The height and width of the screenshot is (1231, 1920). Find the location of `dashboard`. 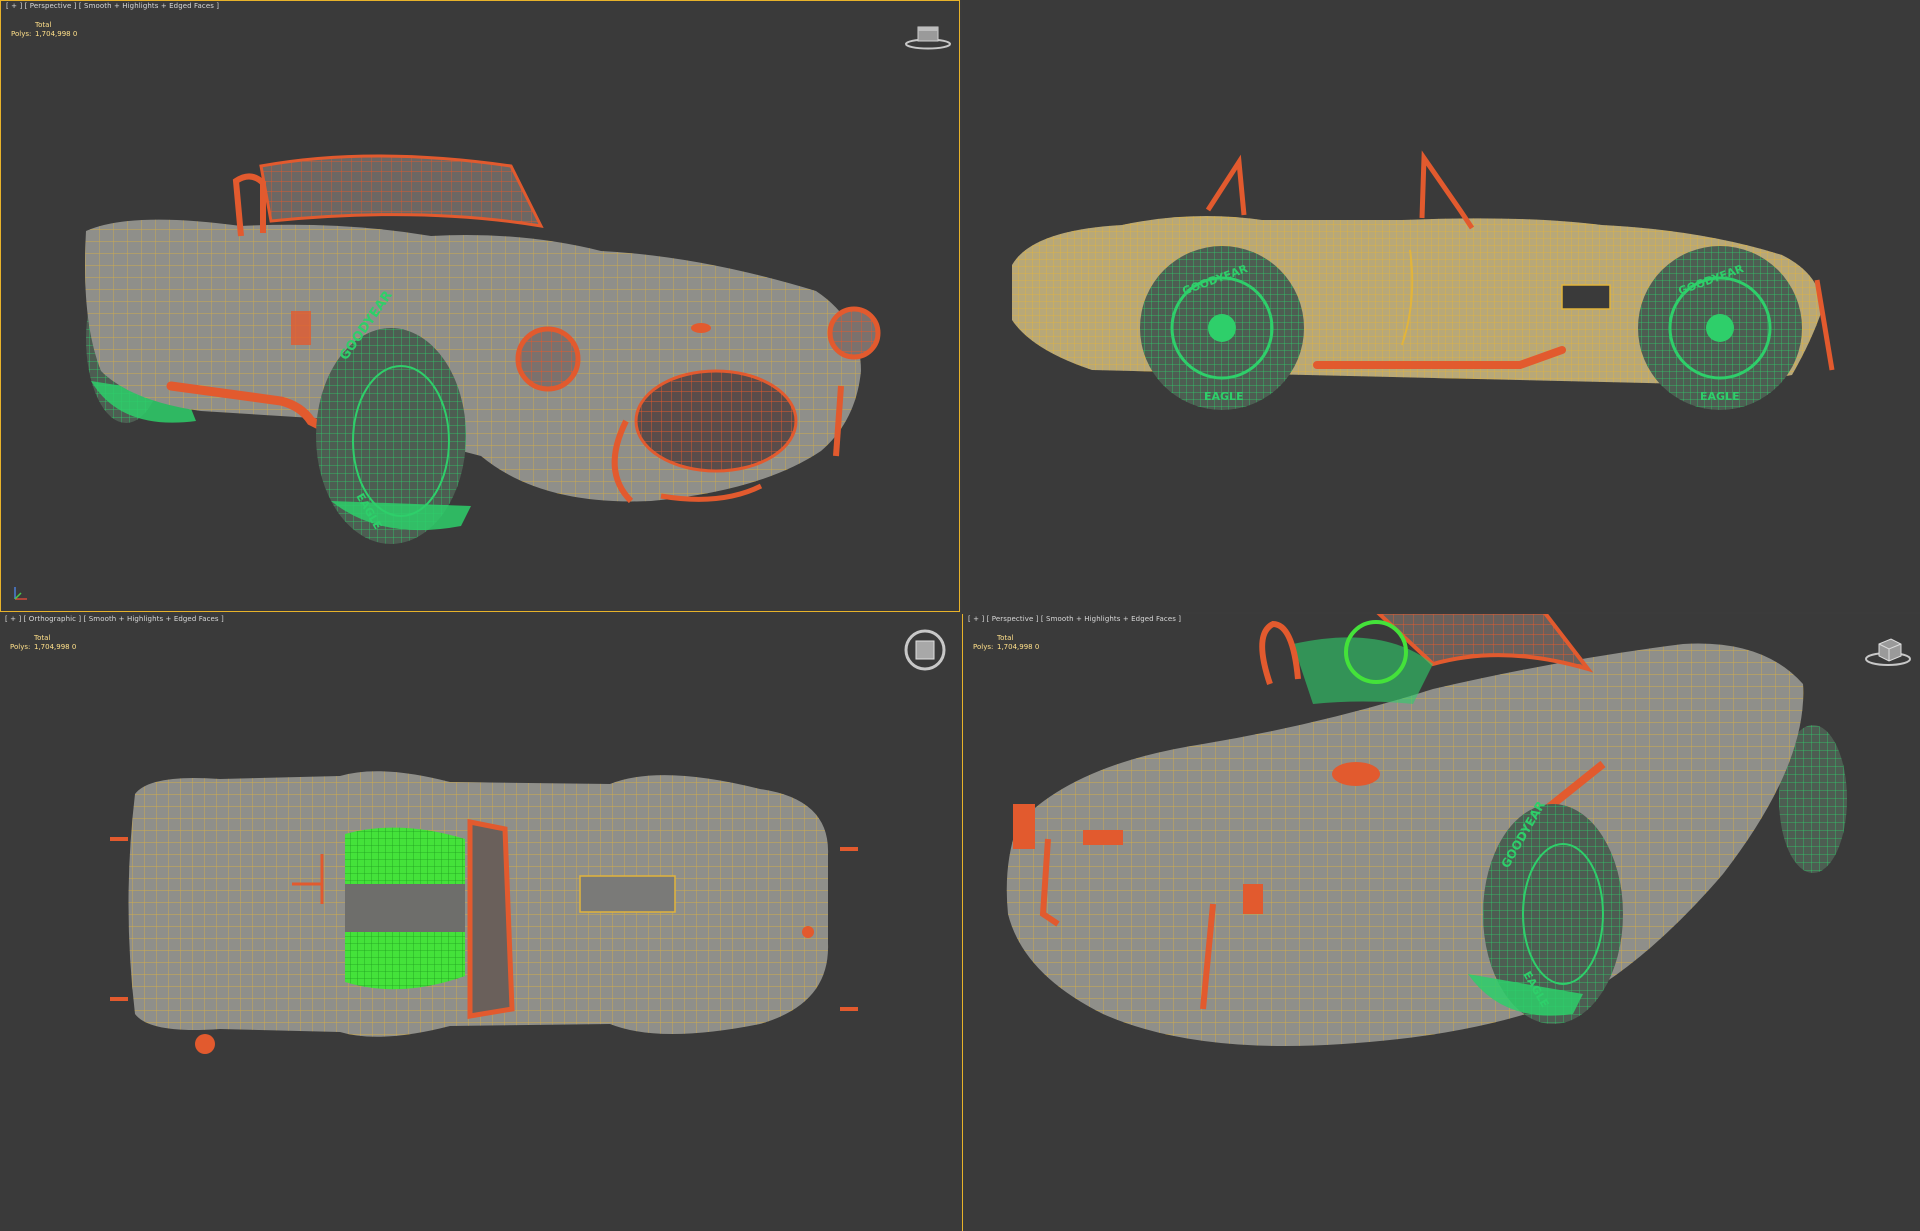

dashboard is located at coordinates (1363, 670).